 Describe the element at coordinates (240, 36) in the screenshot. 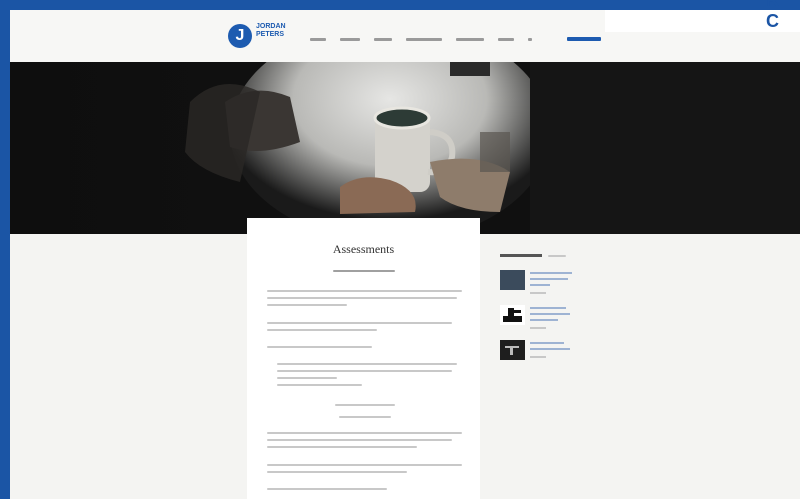

I see `site-logo-icon: J` at that location.